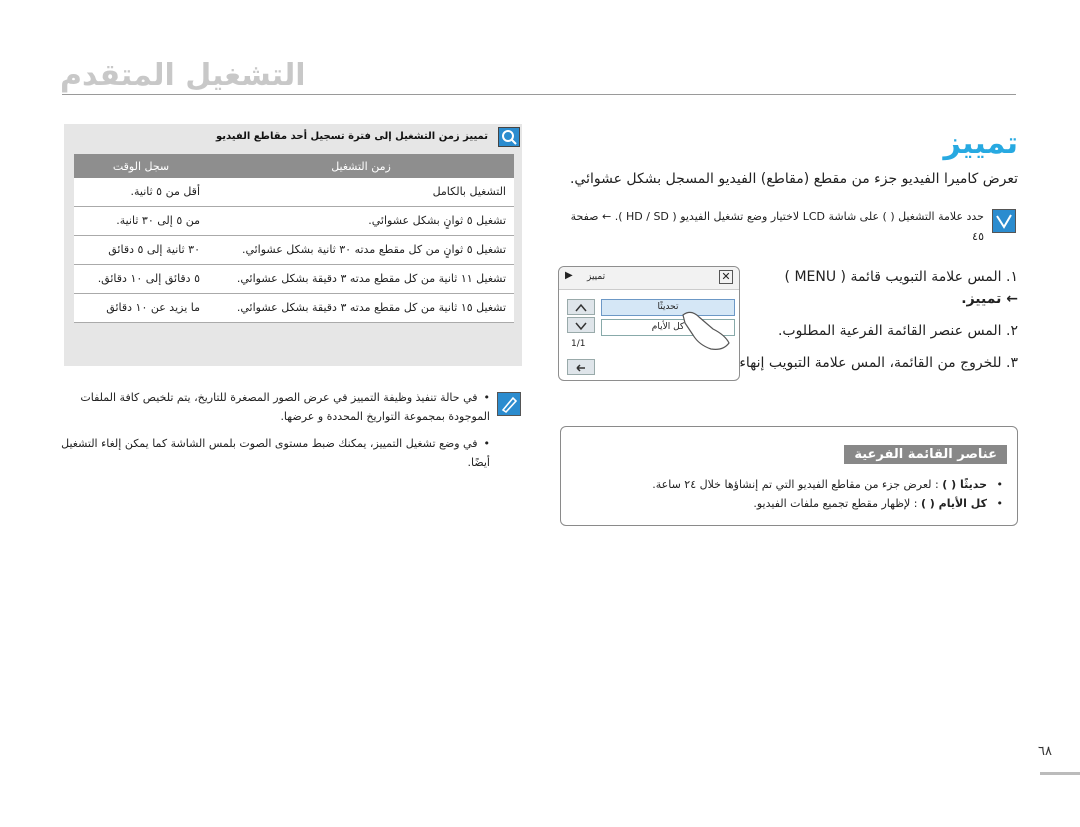 This screenshot has height=827, width=1080. What do you see at coordinates (578, 344) in the screenshot?
I see `page-indicator: 1/1` at bounding box center [578, 344].